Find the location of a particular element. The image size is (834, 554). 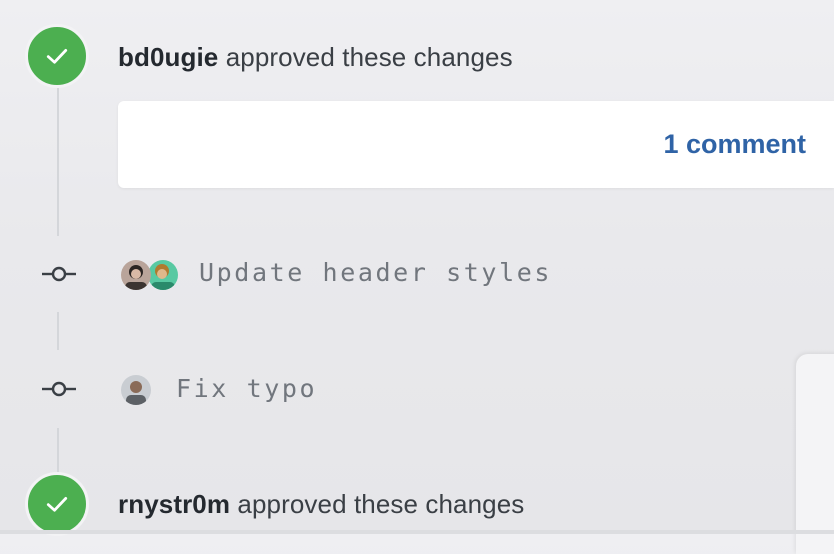

side-panel is located at coordinates (815, 454).